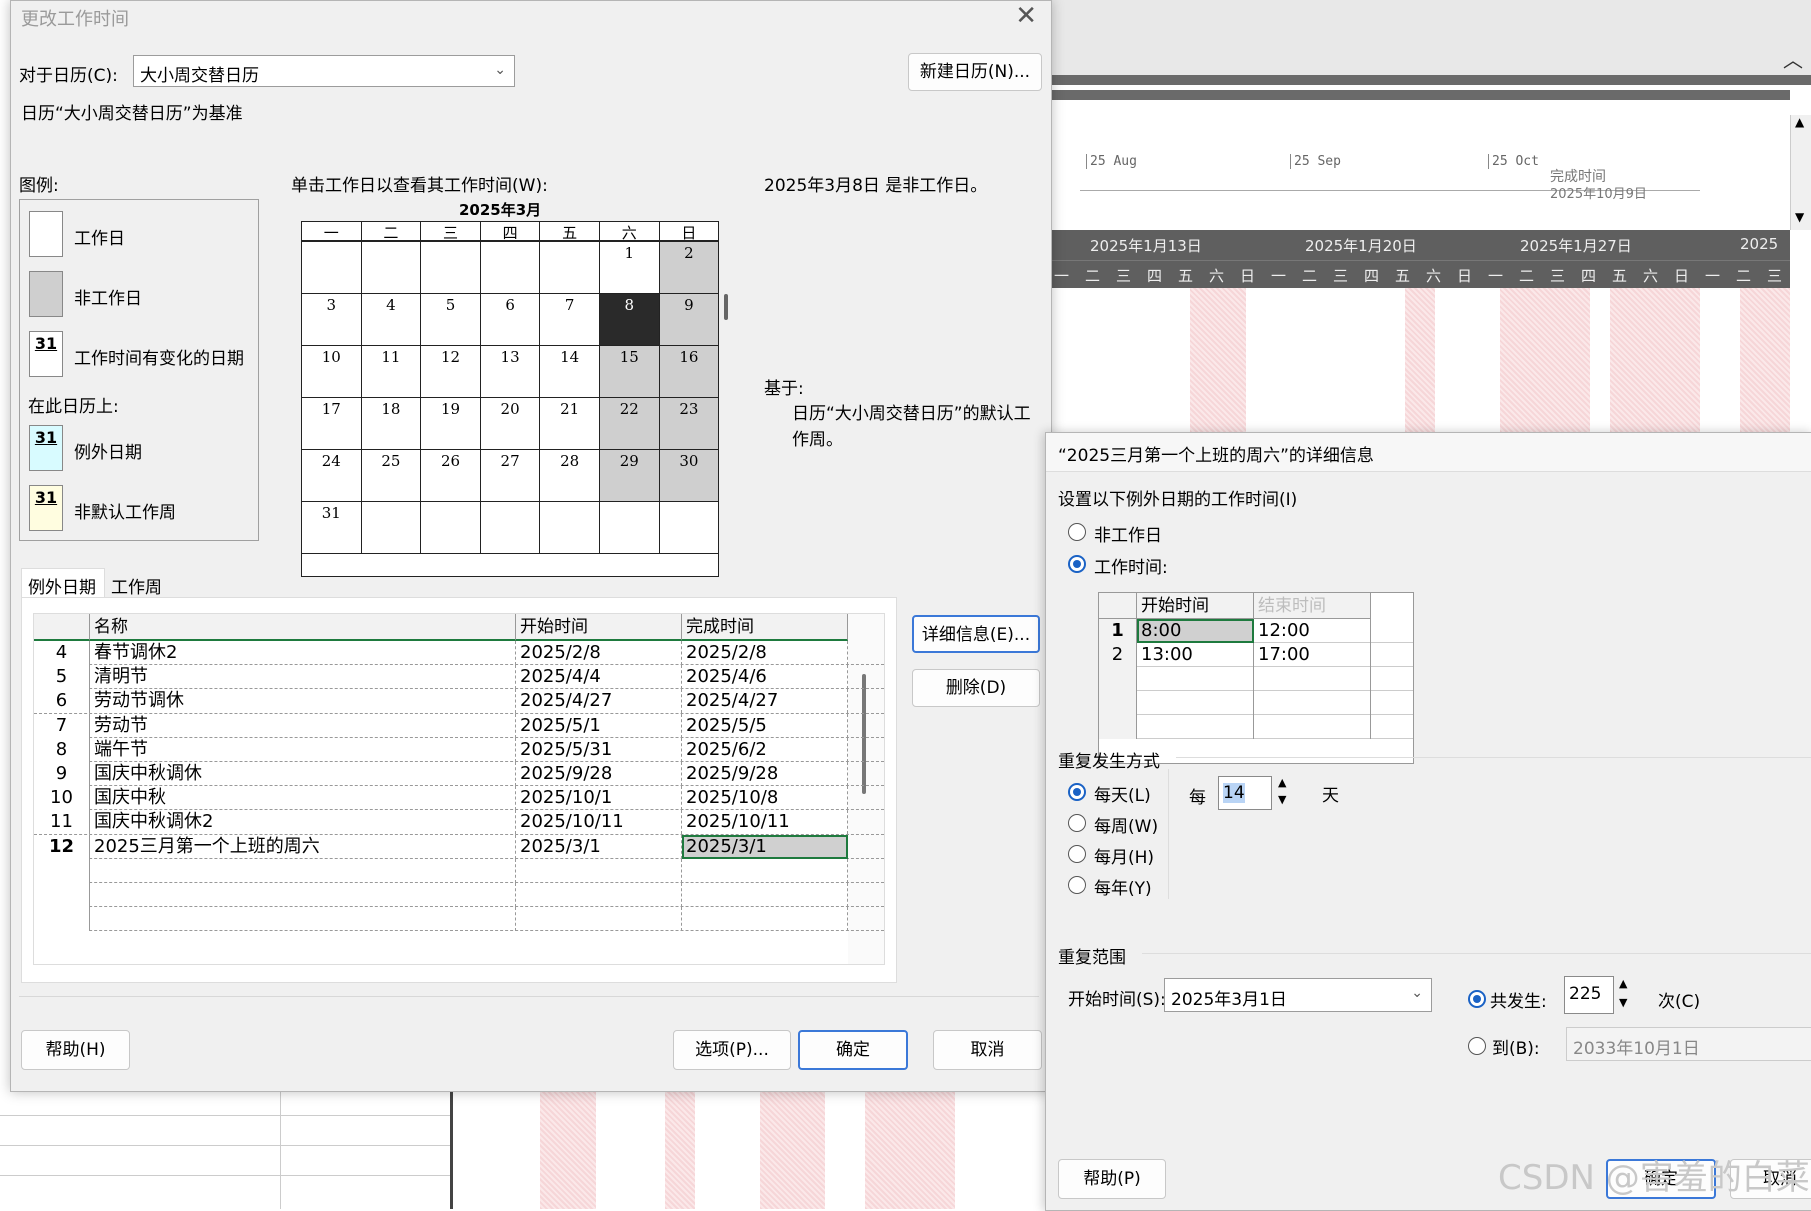 Image resolution: width=1811 pixels, height=1211 pixels. Describe the element at coordinates (510, 424) in the screenshot. I see `calendar-day-20: 20` at that location.